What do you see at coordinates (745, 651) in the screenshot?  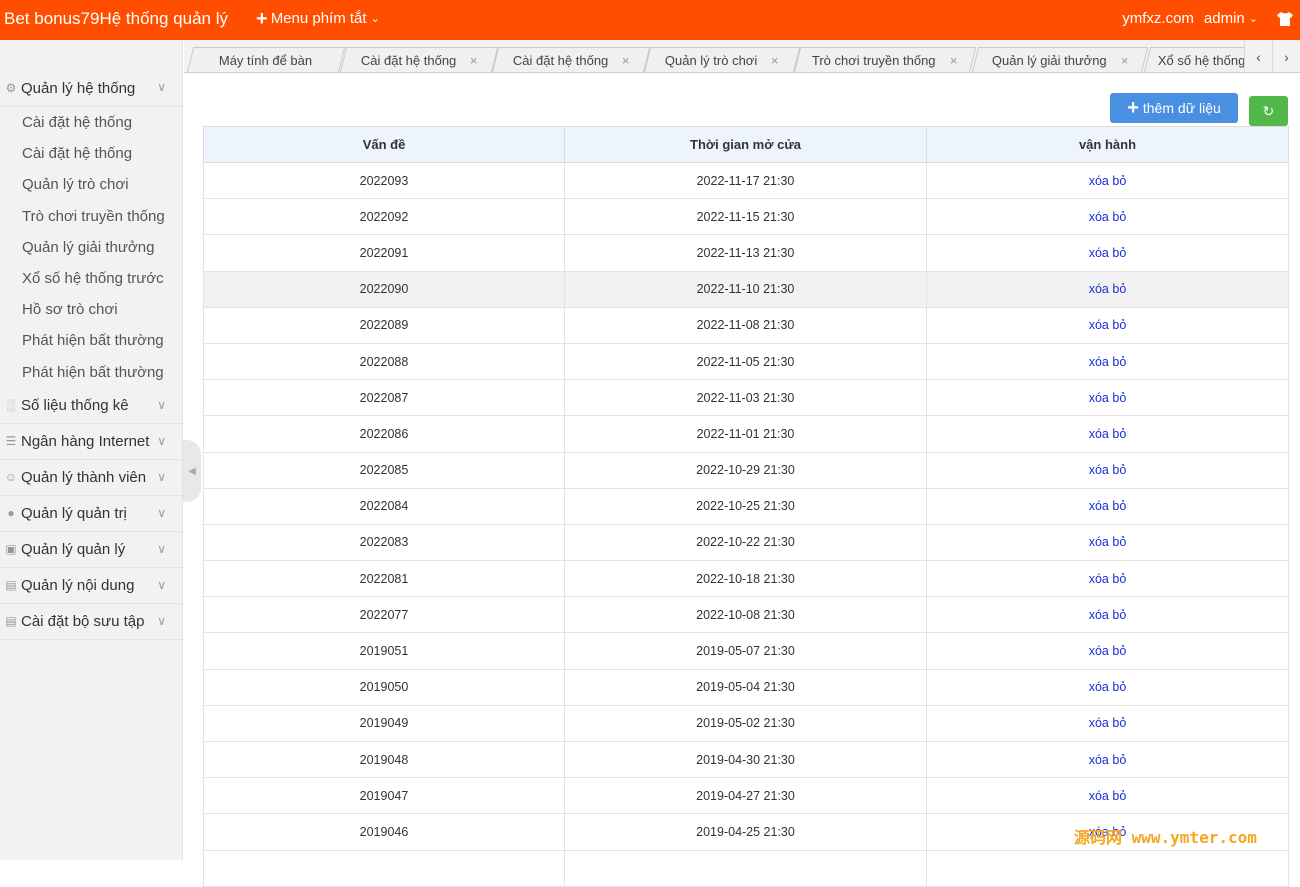 I see `cell-open-time: 2019-05-07 21:30` at bounding box center [745, 651].